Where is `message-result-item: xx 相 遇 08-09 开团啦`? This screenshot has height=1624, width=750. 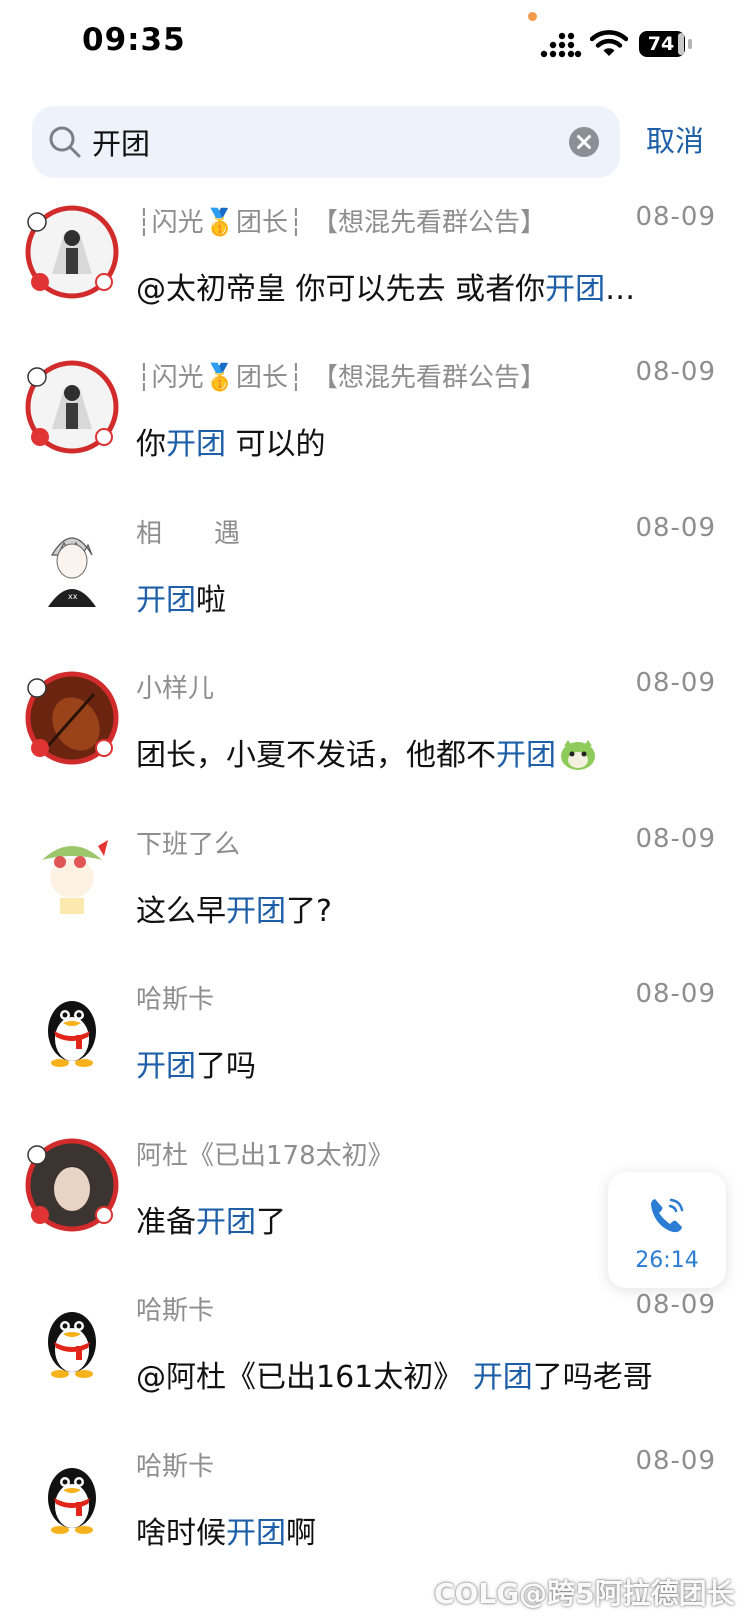
message-result-item: xx 相 遇 08-09 开团啦 is located at coordinates (375, 587).